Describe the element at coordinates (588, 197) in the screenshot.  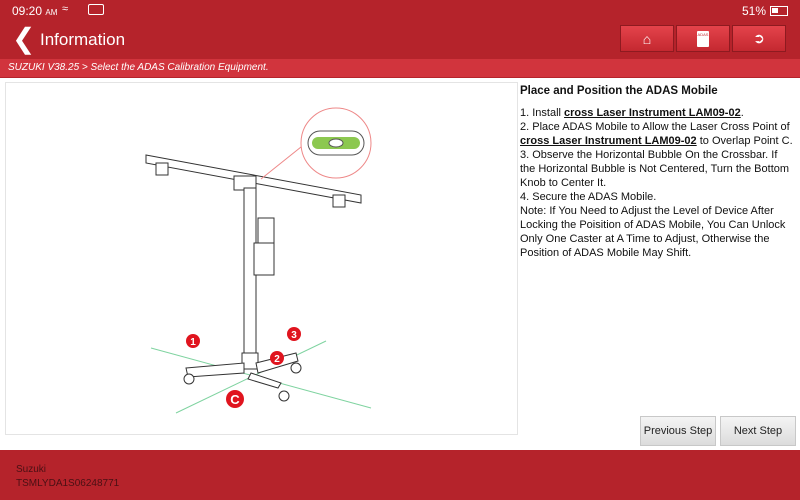
I see `step-4: 4. Secure the ADAS Mobile.` at that location.